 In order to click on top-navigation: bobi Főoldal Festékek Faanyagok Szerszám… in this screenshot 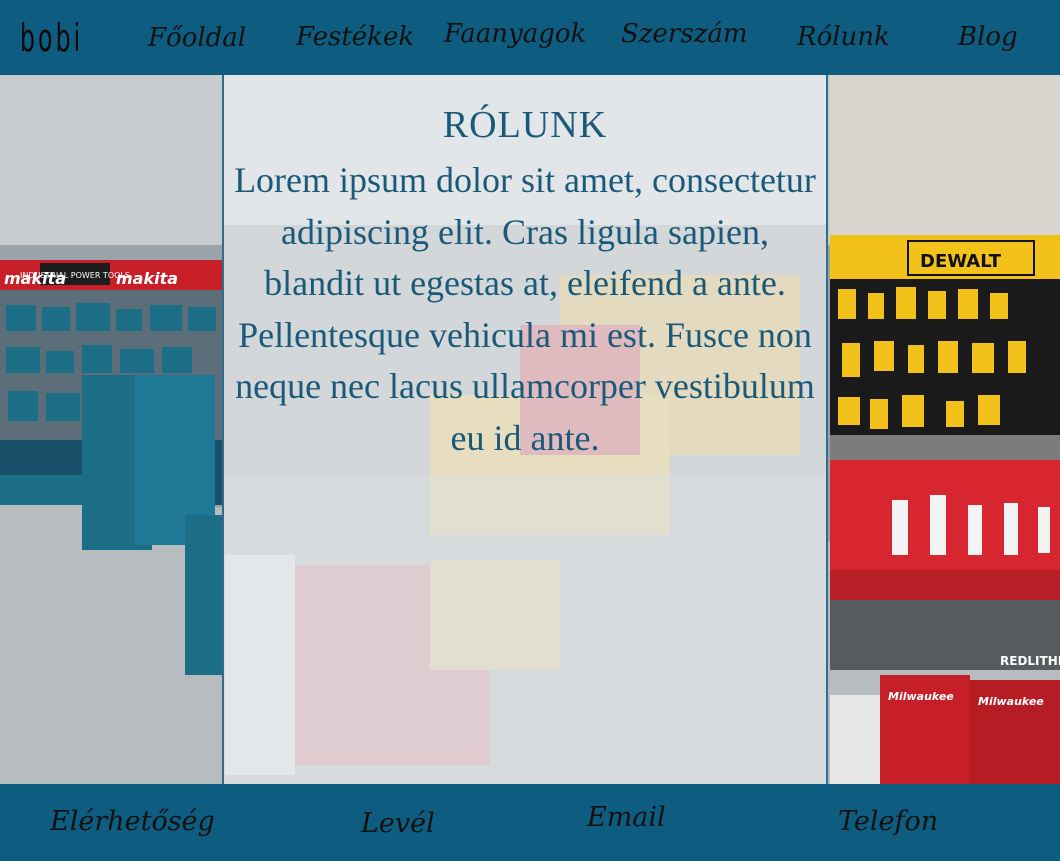, I will do `click(530, 37)`.